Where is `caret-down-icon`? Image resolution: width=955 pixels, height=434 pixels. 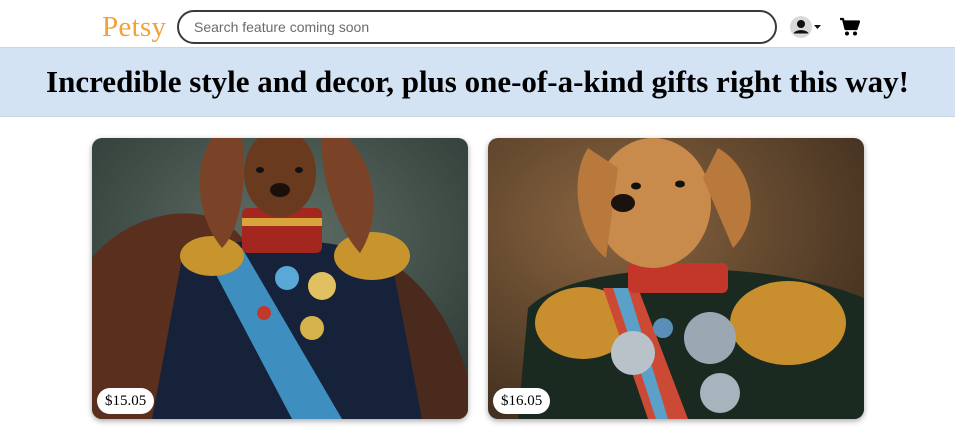
caret-down-icon is located at coordinates (817, 27).